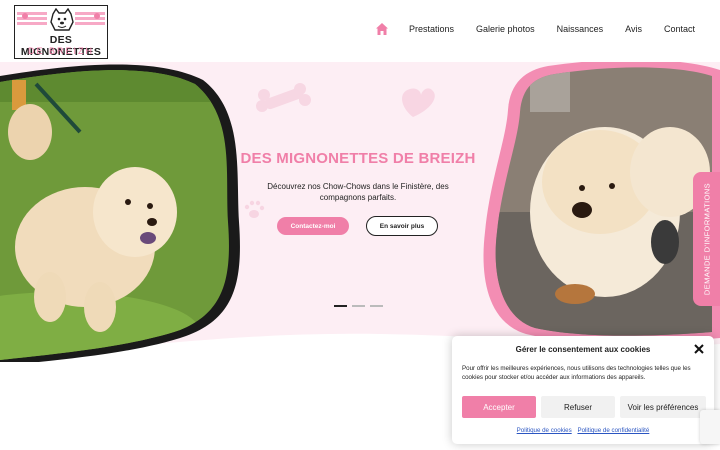 This screenshot has width=720, height=450. I want to click on nav-item-prestations: Prestations, so click(431, 29).